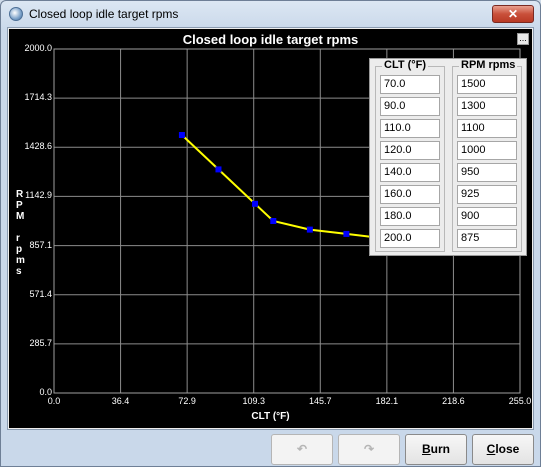 This screenshot has height=467, width=541. I want to click on rpm-value-cell: 900, so click(487, 216).